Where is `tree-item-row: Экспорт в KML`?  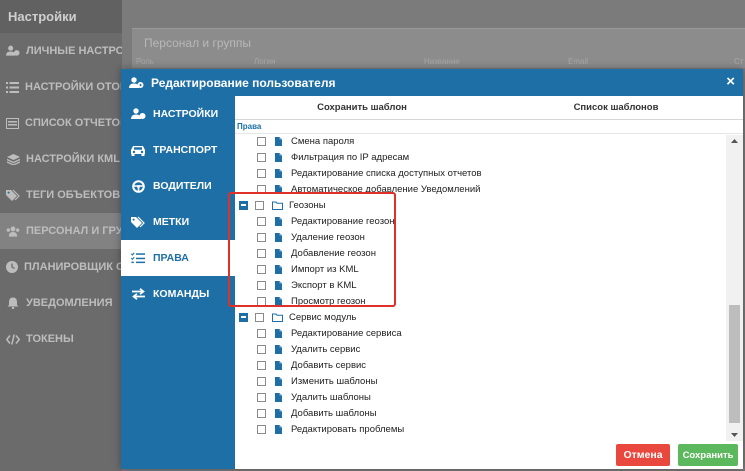
tree-item-row: Экспорт в KML is located at coordinates (480, 285).